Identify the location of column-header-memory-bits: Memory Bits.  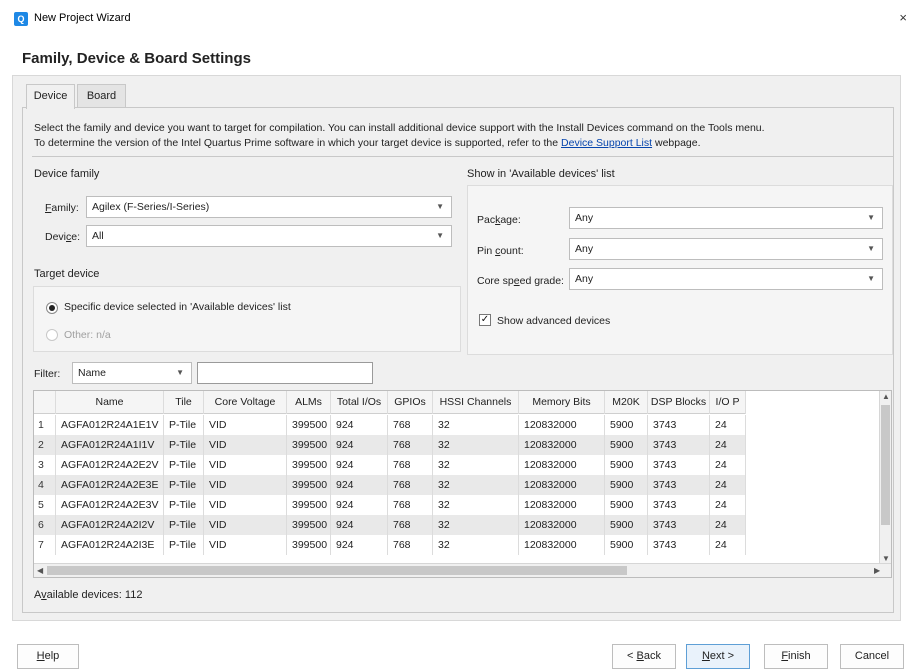
(562, 402).